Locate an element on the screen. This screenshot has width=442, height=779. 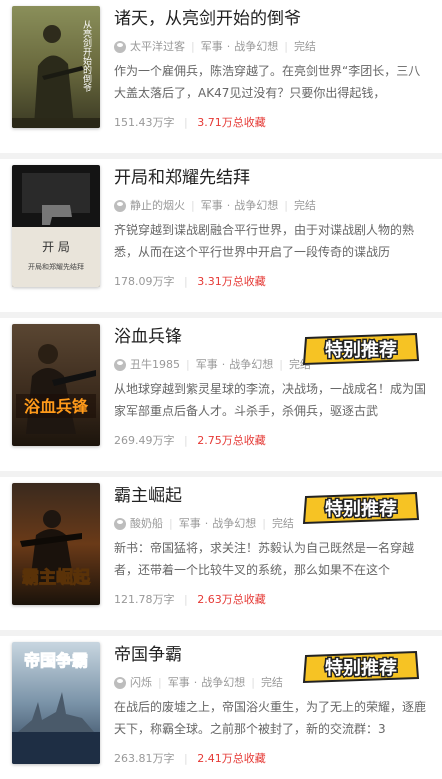
book-meta: 太平洋过客 | 军事 · 战争幻想 | 完结 is located at coordinates (273, 47).